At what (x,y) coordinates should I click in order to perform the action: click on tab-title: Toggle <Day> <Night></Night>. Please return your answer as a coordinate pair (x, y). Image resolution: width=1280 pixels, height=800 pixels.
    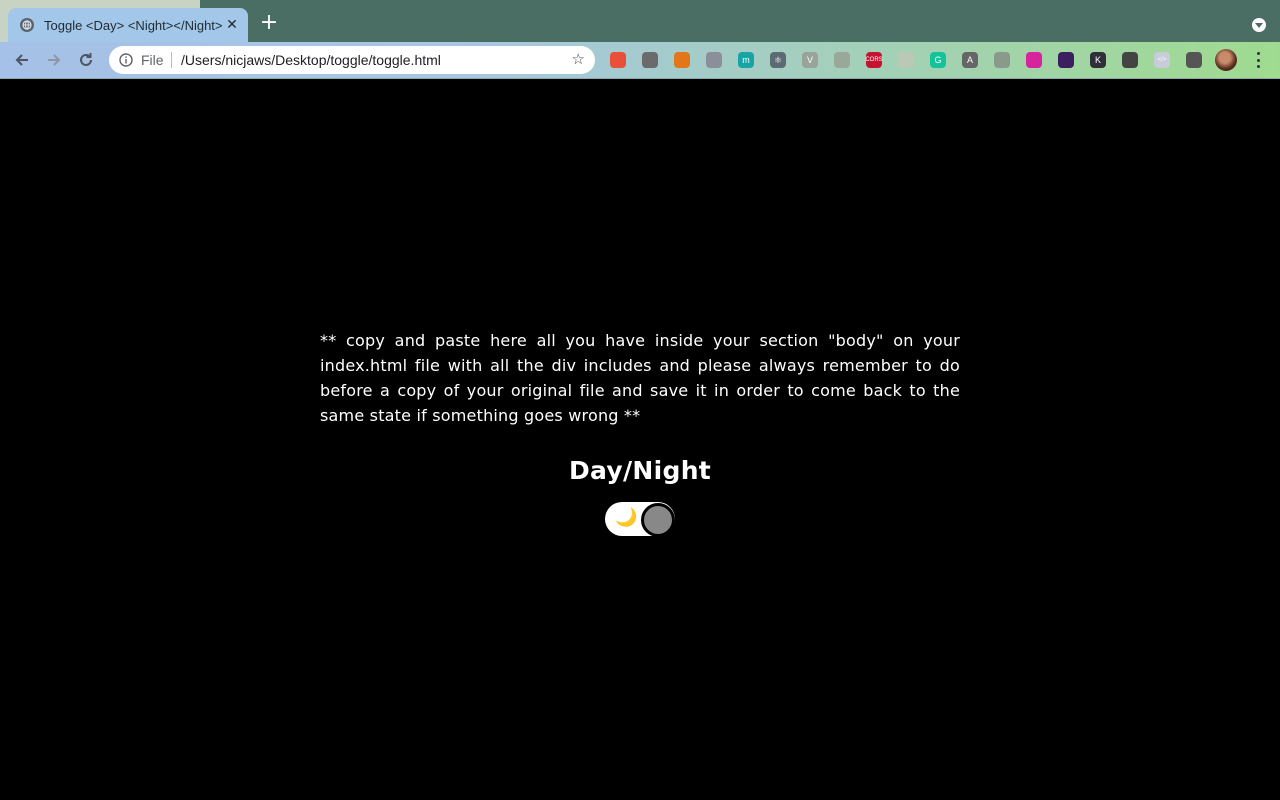
    Looking at the image, I should click on (133, 25).